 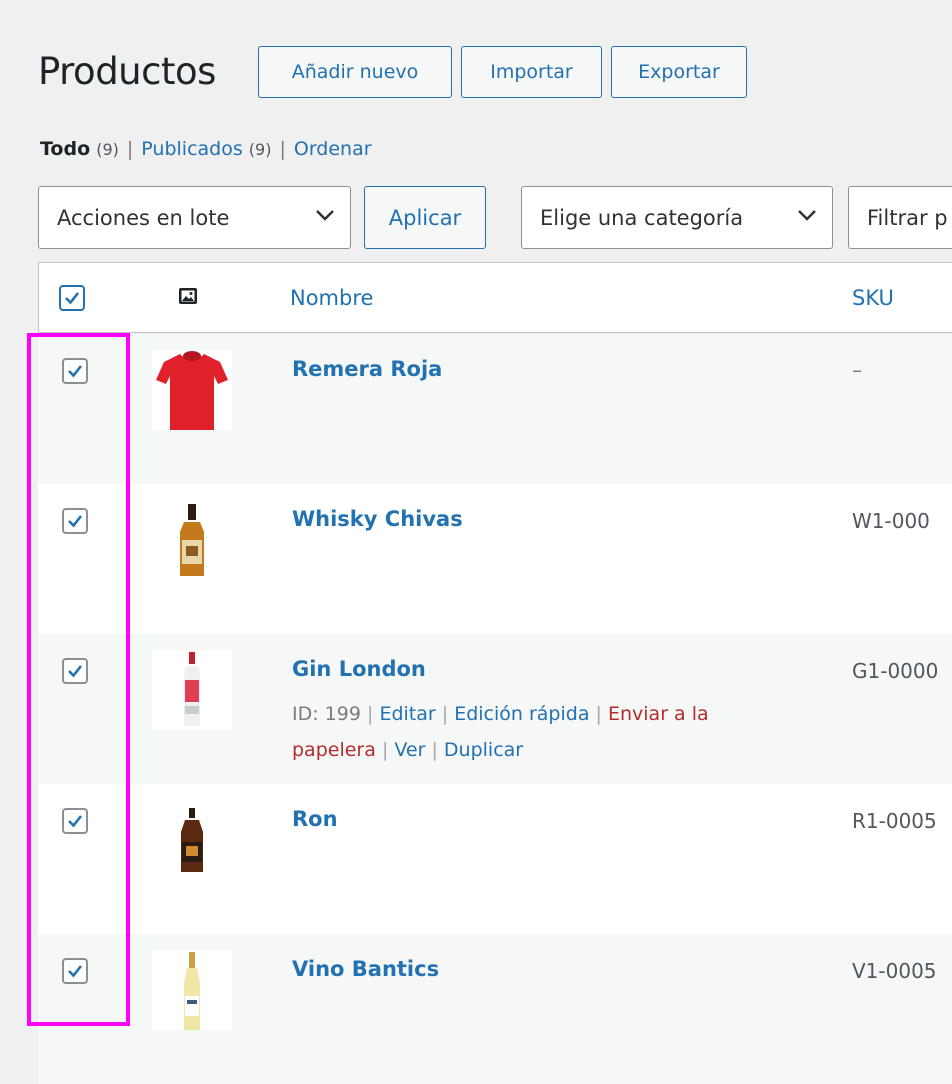 What do you see at coordinates (409, 750) in the screenshot?
I see `view-link: Ver` at bounding box center [409, 750].